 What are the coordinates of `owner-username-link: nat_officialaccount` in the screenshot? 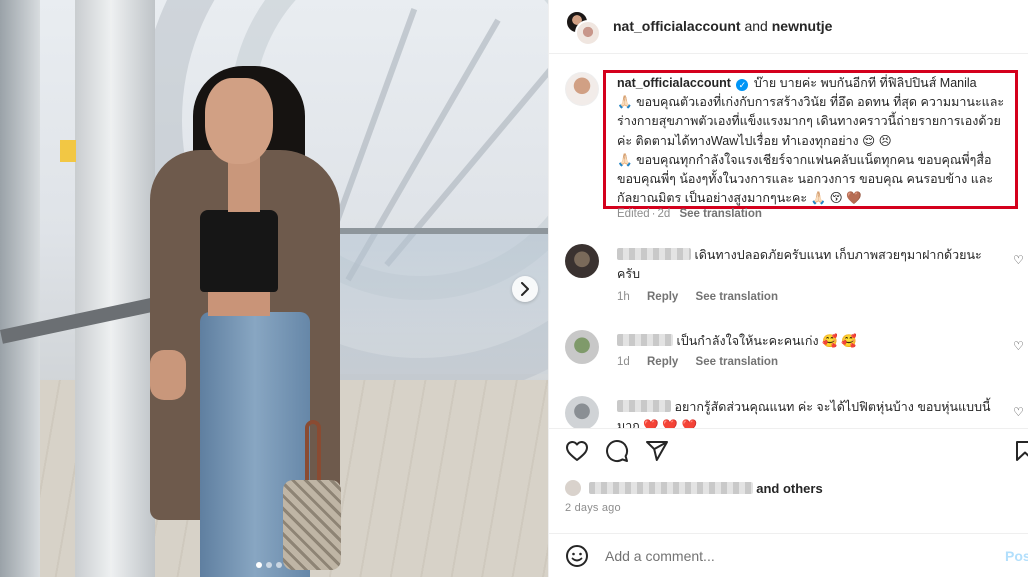 It's located at (677, 26).